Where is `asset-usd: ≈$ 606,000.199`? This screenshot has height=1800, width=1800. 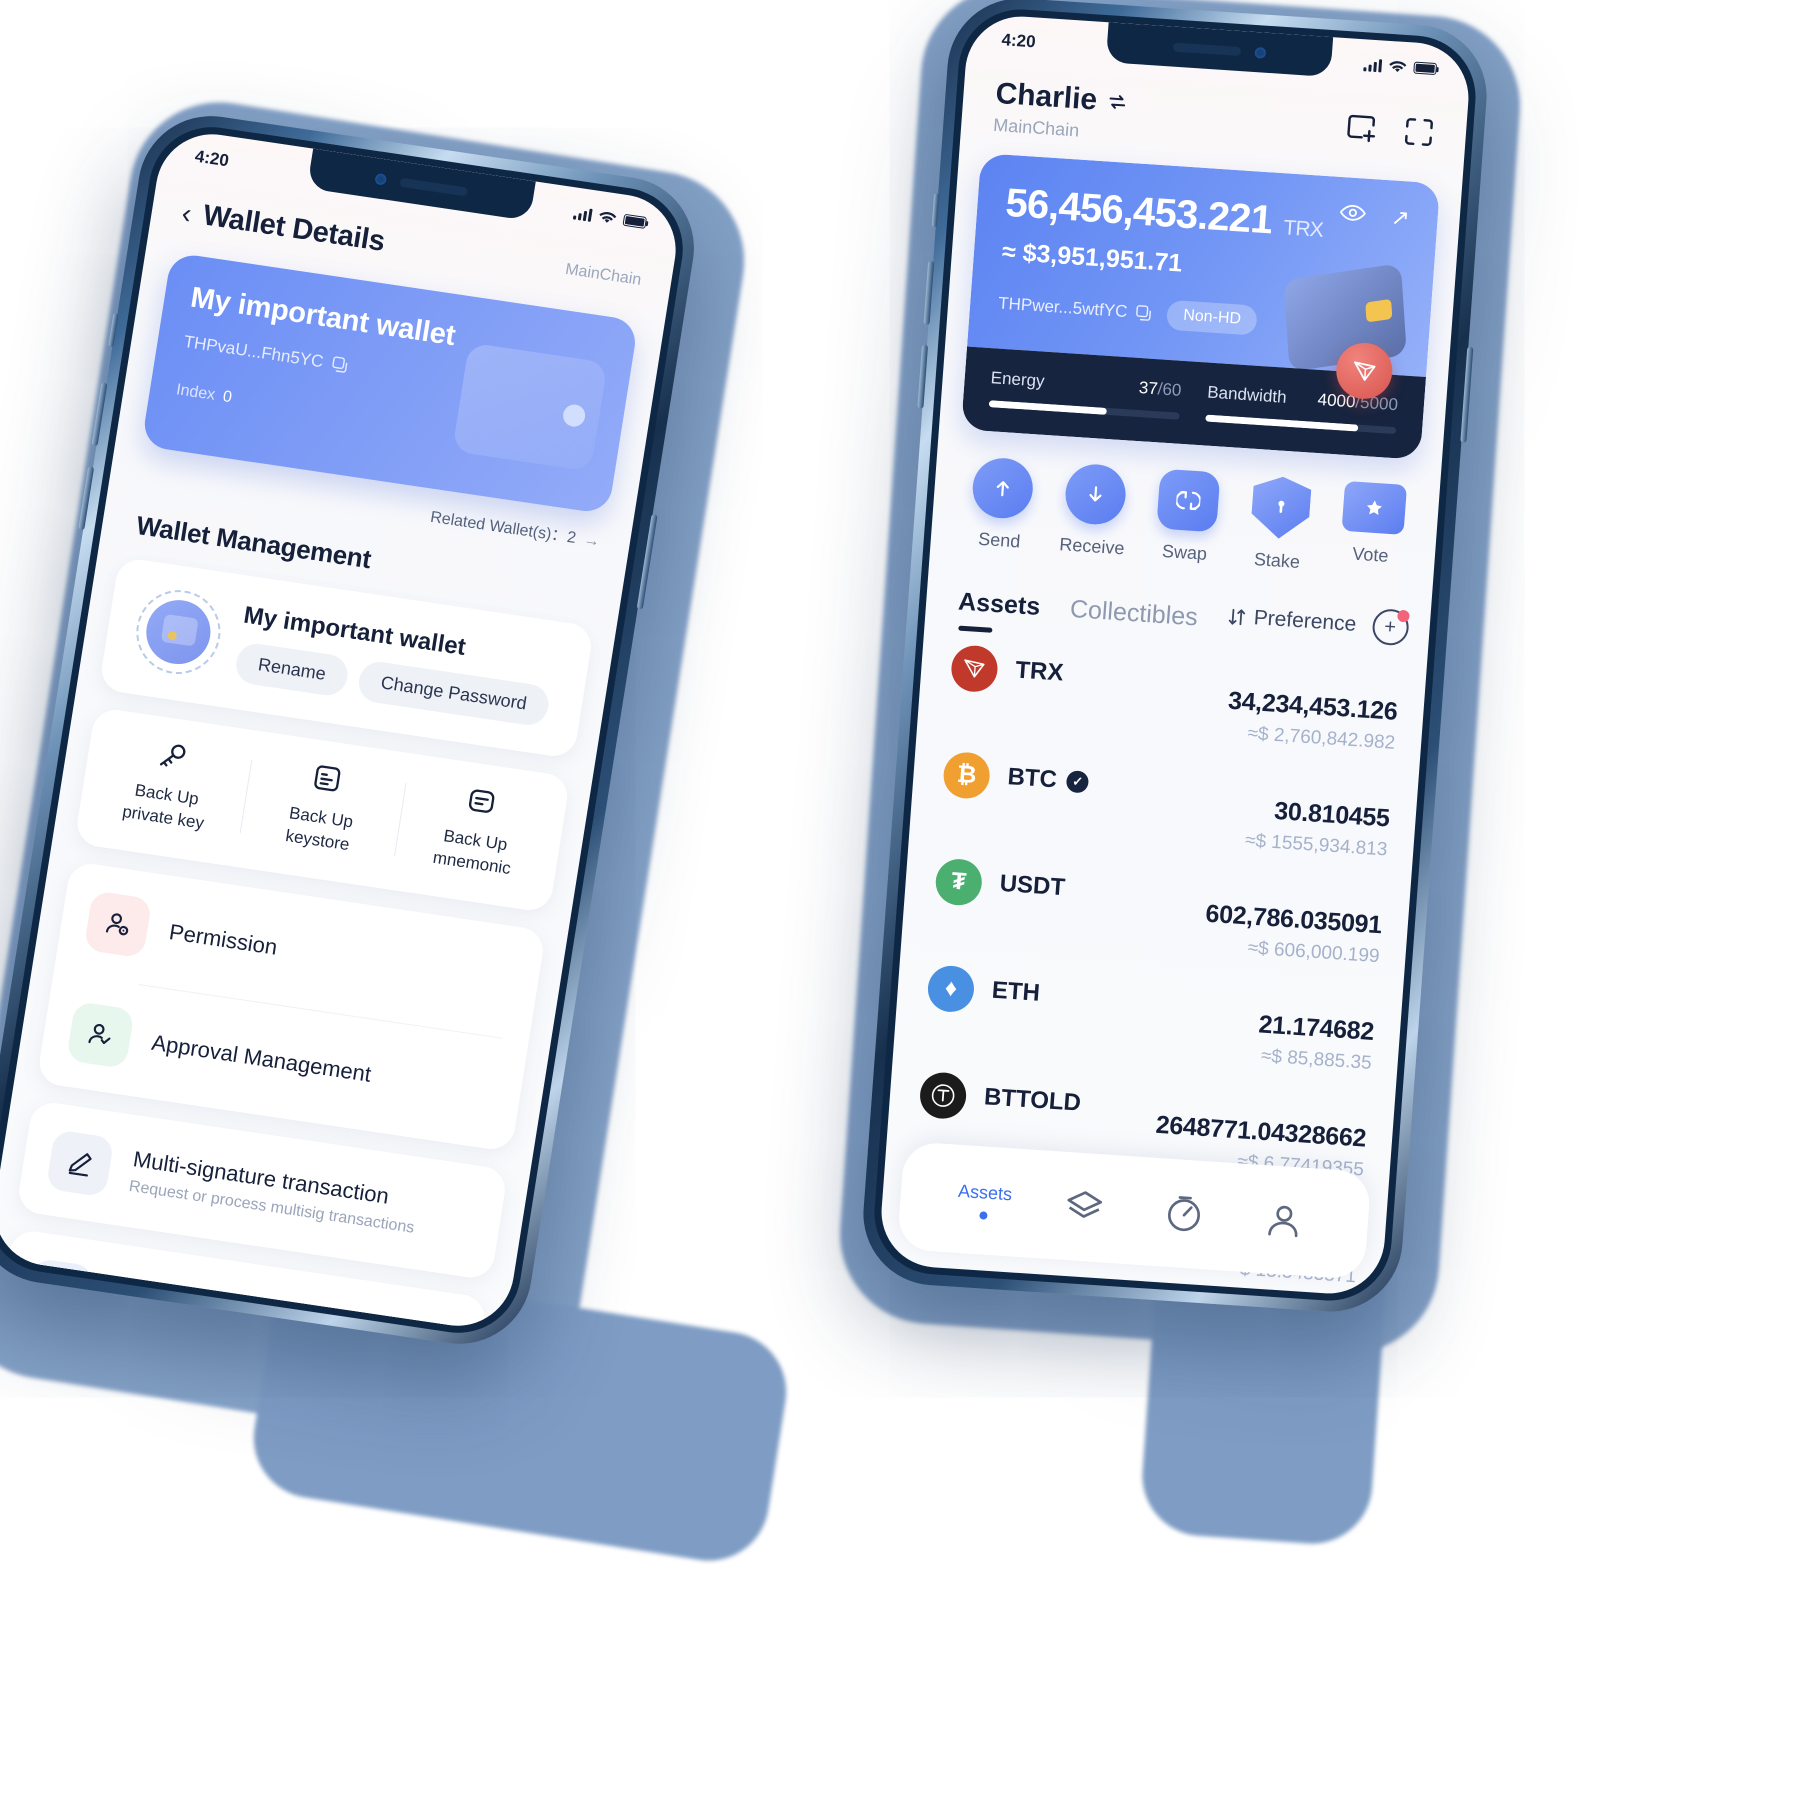
asset-usd: ≈$ 606,000.199 is located at coordinates (1314, 952).